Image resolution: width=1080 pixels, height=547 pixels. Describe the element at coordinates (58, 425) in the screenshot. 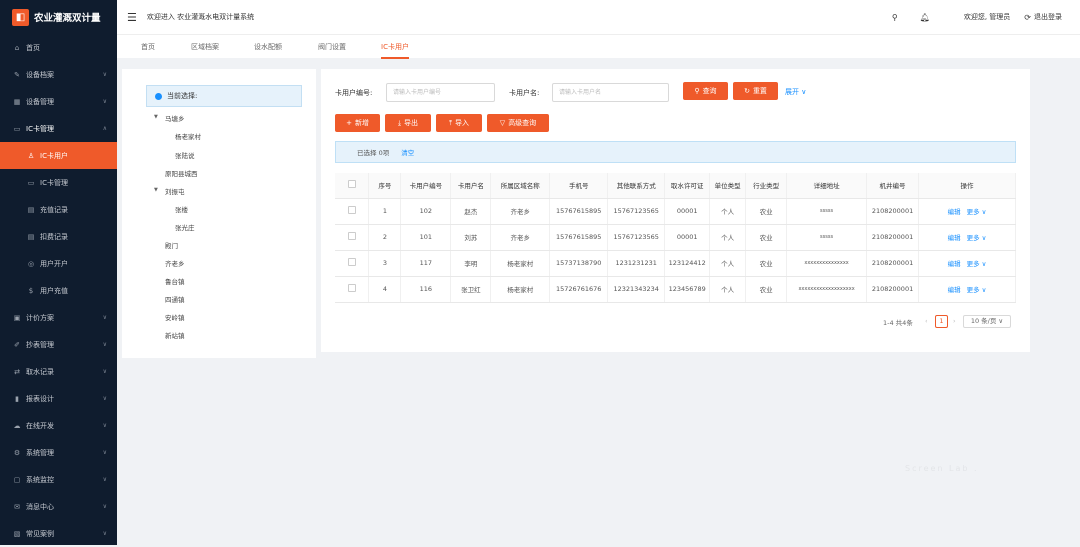

I see `sidebar-item-online-dev: ☁ 在线开发 ∨` at that location.